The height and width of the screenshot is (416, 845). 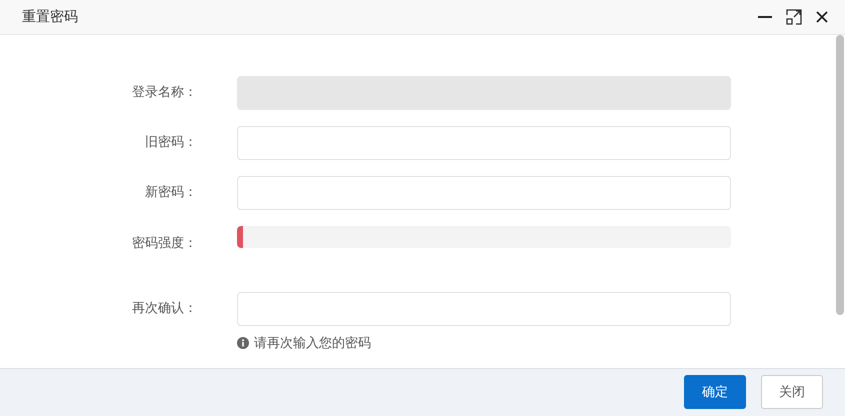 I want to click on dialog-title: 重置密码, so click(x=50, y=17).